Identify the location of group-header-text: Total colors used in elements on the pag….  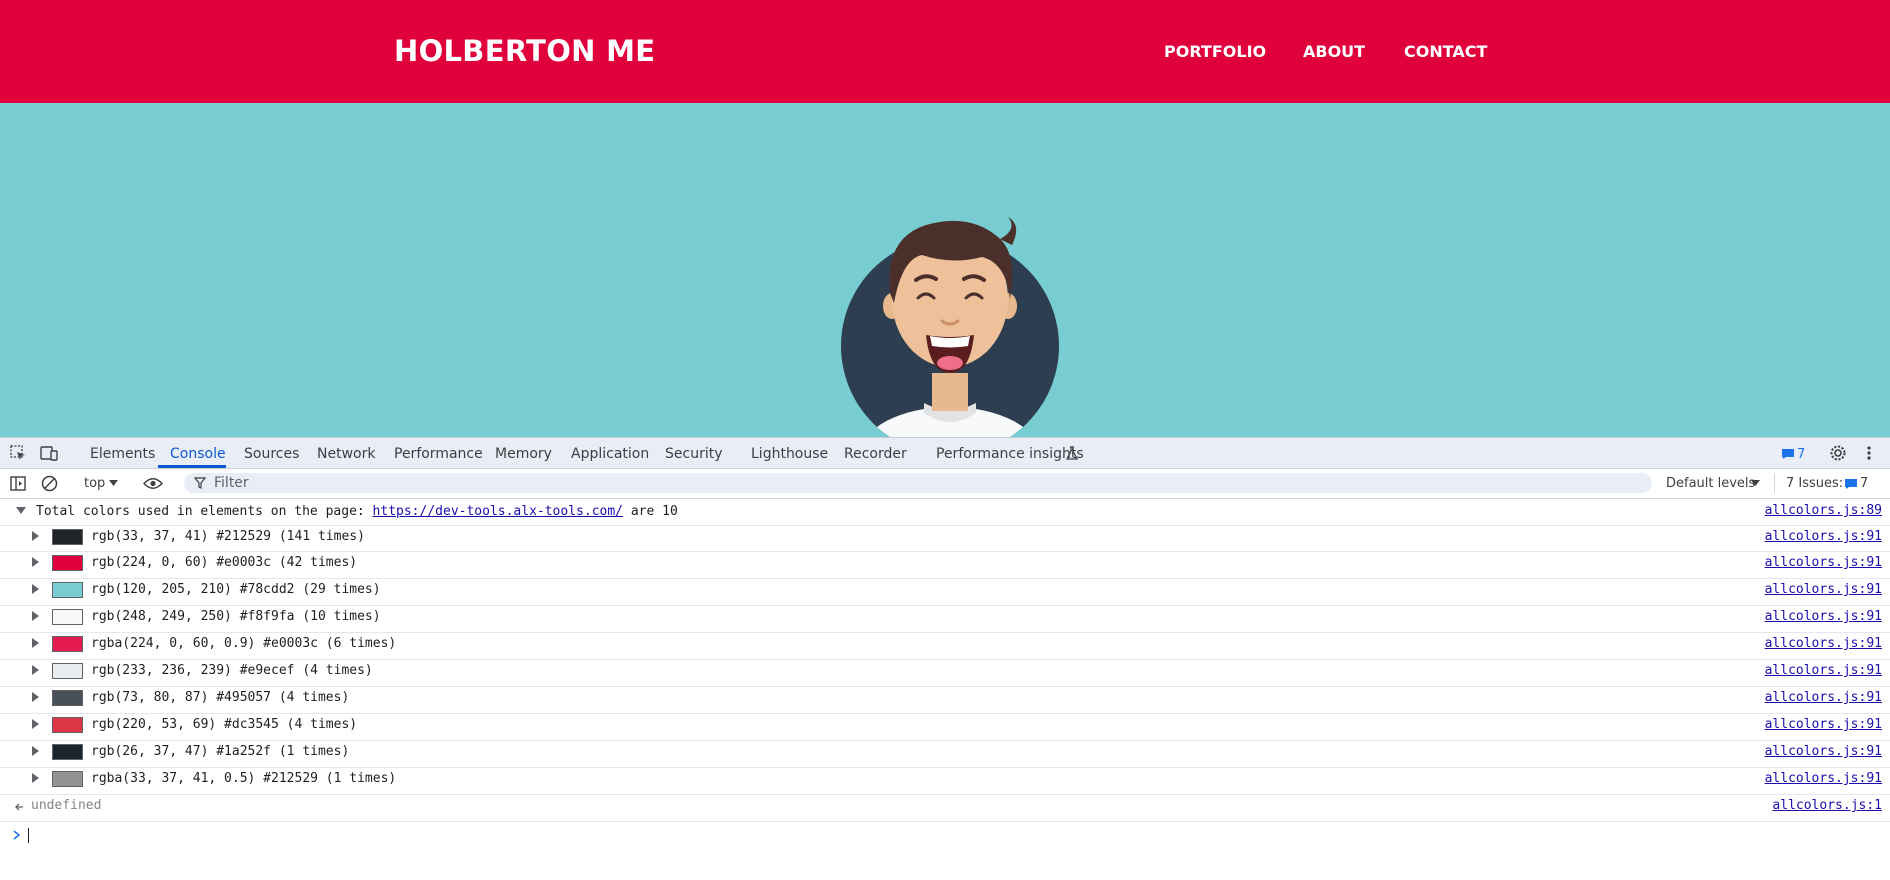
(357, 511).